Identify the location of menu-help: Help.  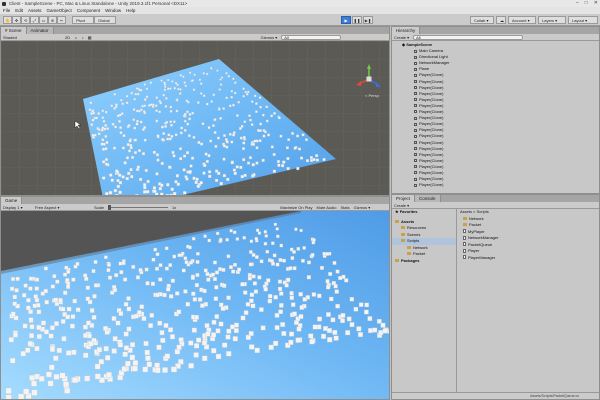
(130, 10).